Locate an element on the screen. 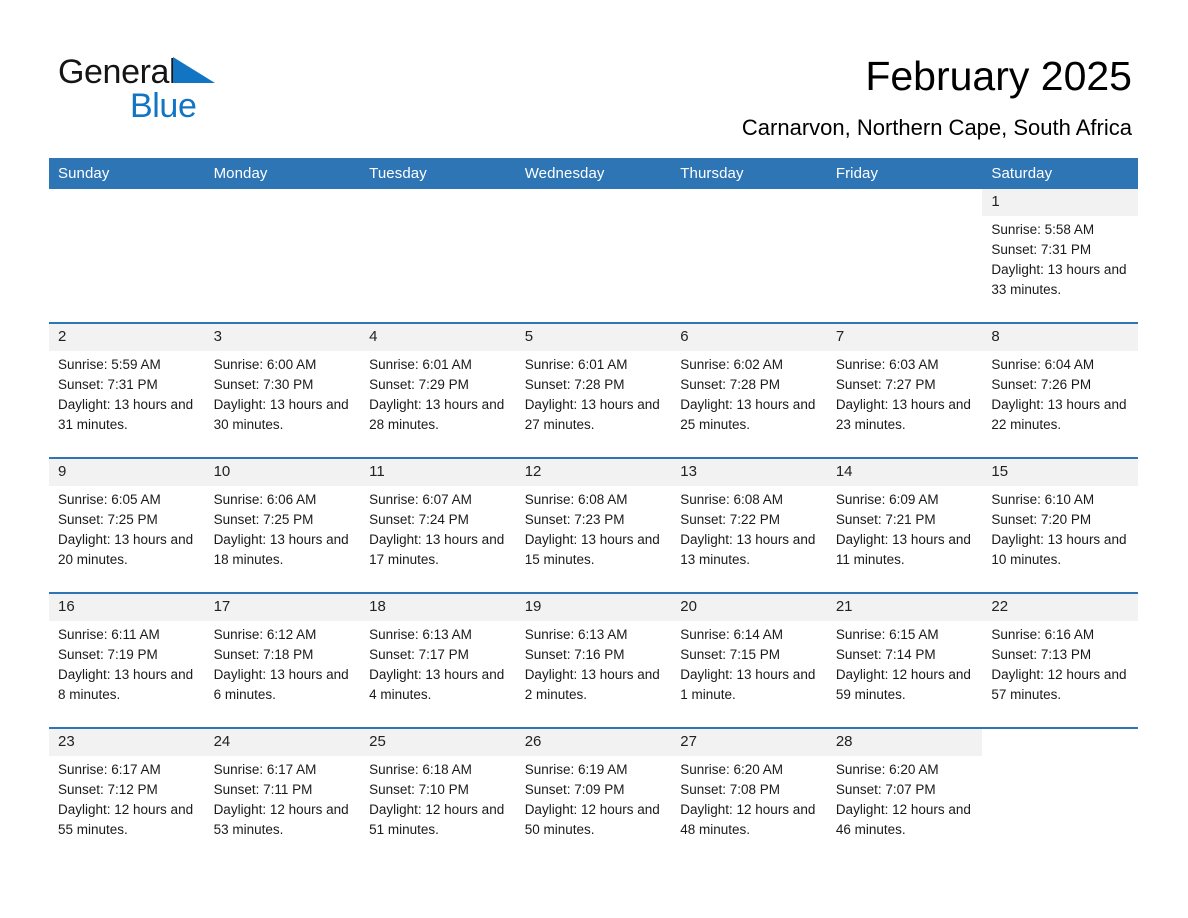 The width and height of the screenshot is (1188, 918). sunrise-text: Sunrise: 6:02 AM is located at coordinates (732, 364).